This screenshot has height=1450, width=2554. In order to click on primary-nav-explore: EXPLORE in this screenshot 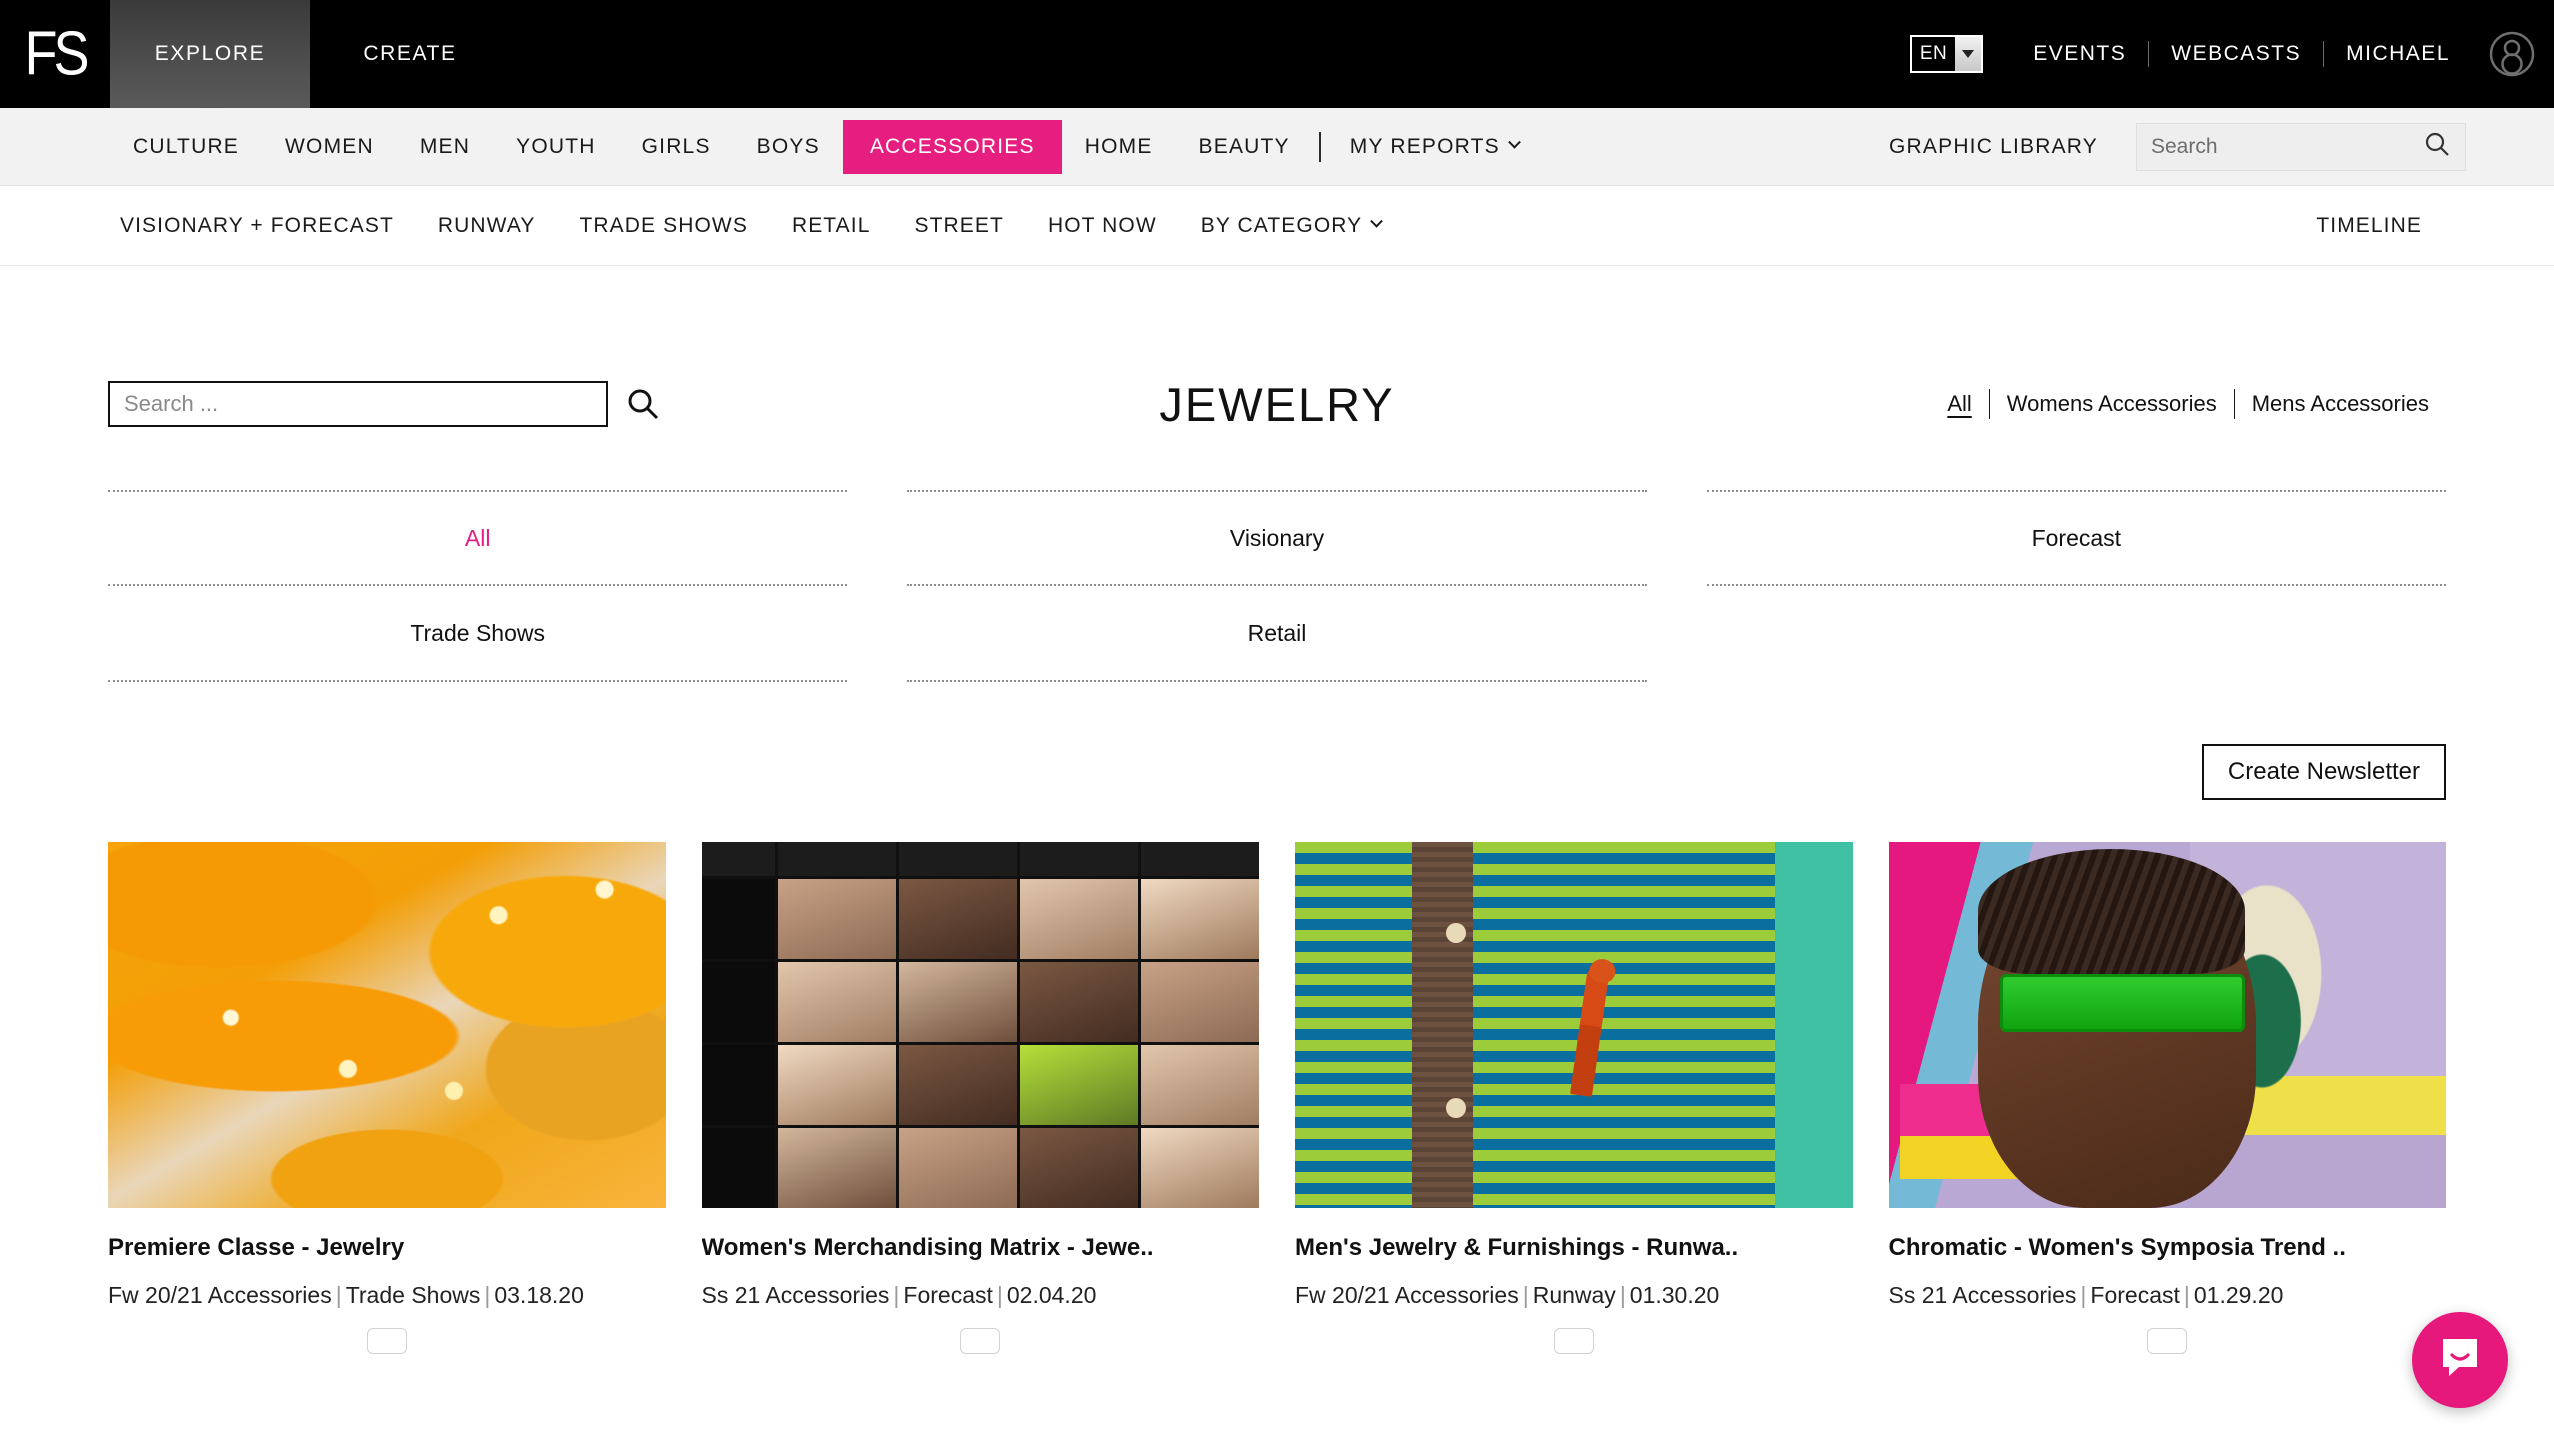, I will do `click(210, 61)`.